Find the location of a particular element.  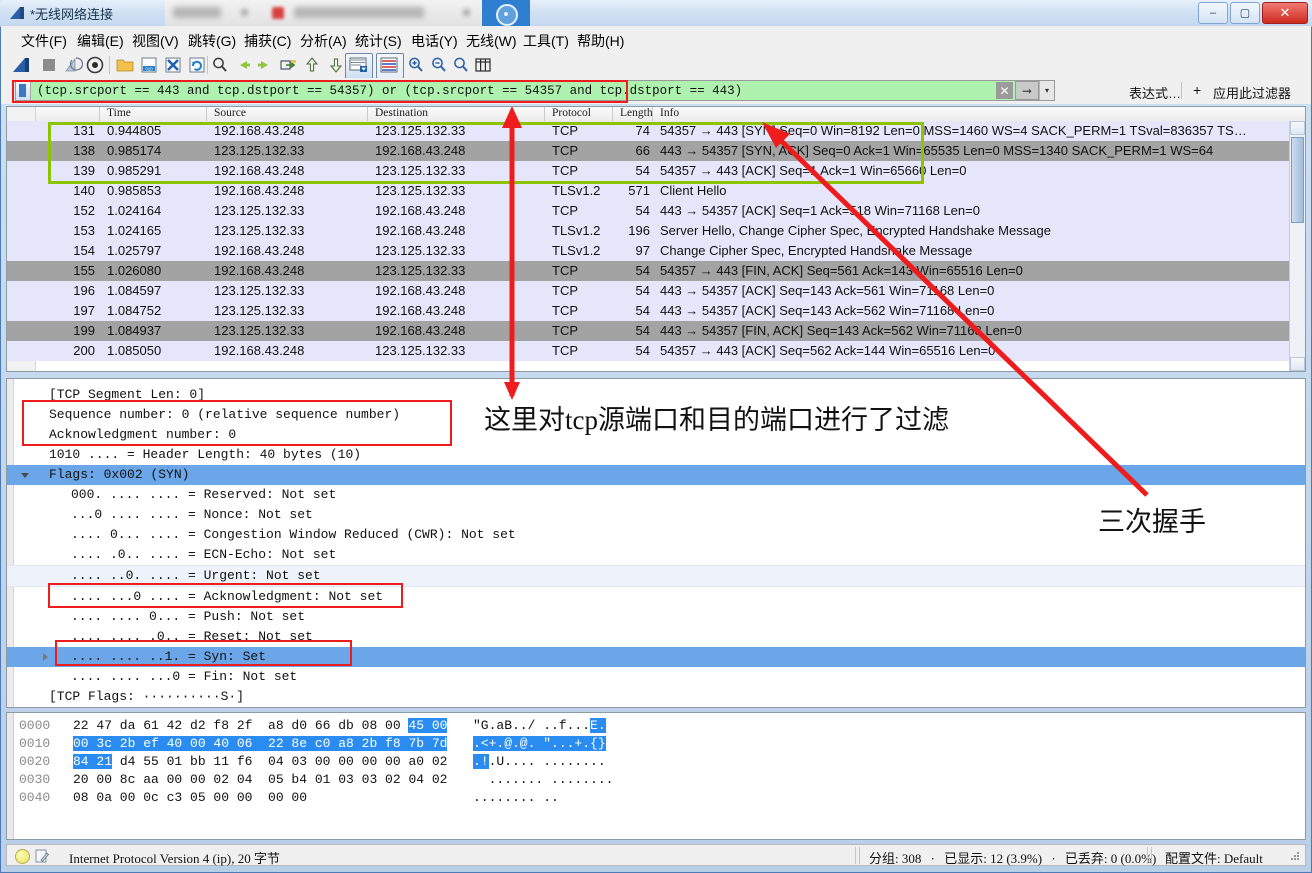

close-file-icon is located at coordinates (173, 65).